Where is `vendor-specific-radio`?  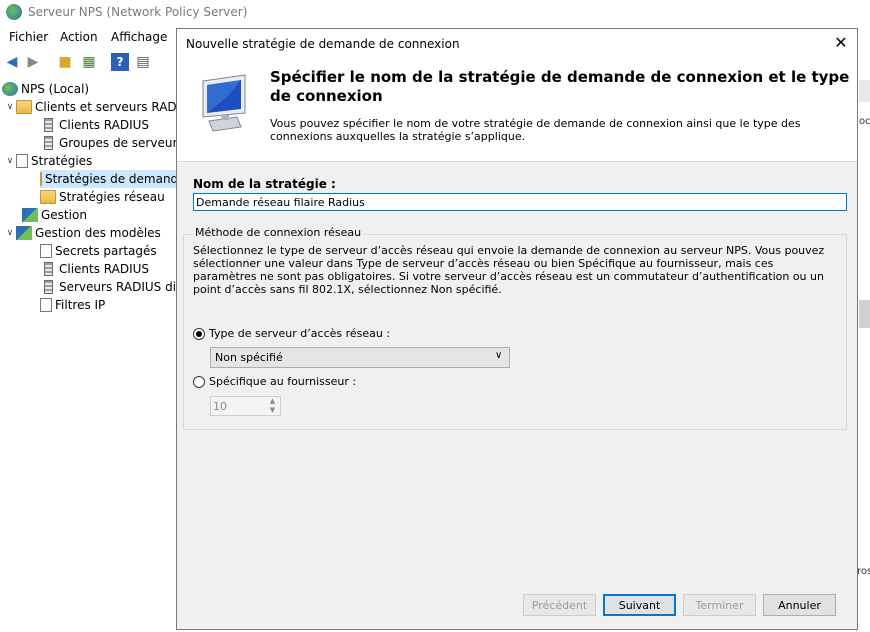
vendor-specific-radio is located at coordinates (199, 382).